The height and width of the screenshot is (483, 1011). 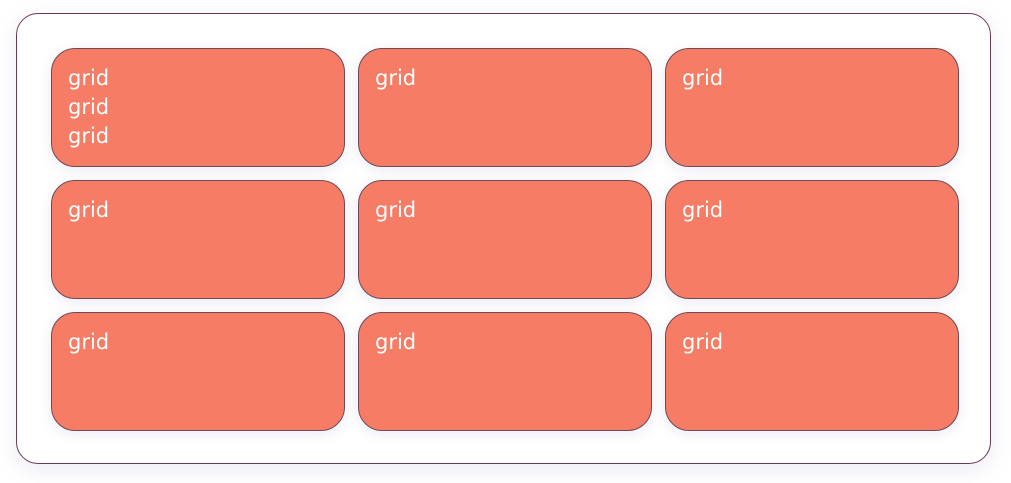 What do you see at coordinates (198, 107) in the screenshot?
I see `grid-cell: grid grid grid` at bounding box center [198, 107].